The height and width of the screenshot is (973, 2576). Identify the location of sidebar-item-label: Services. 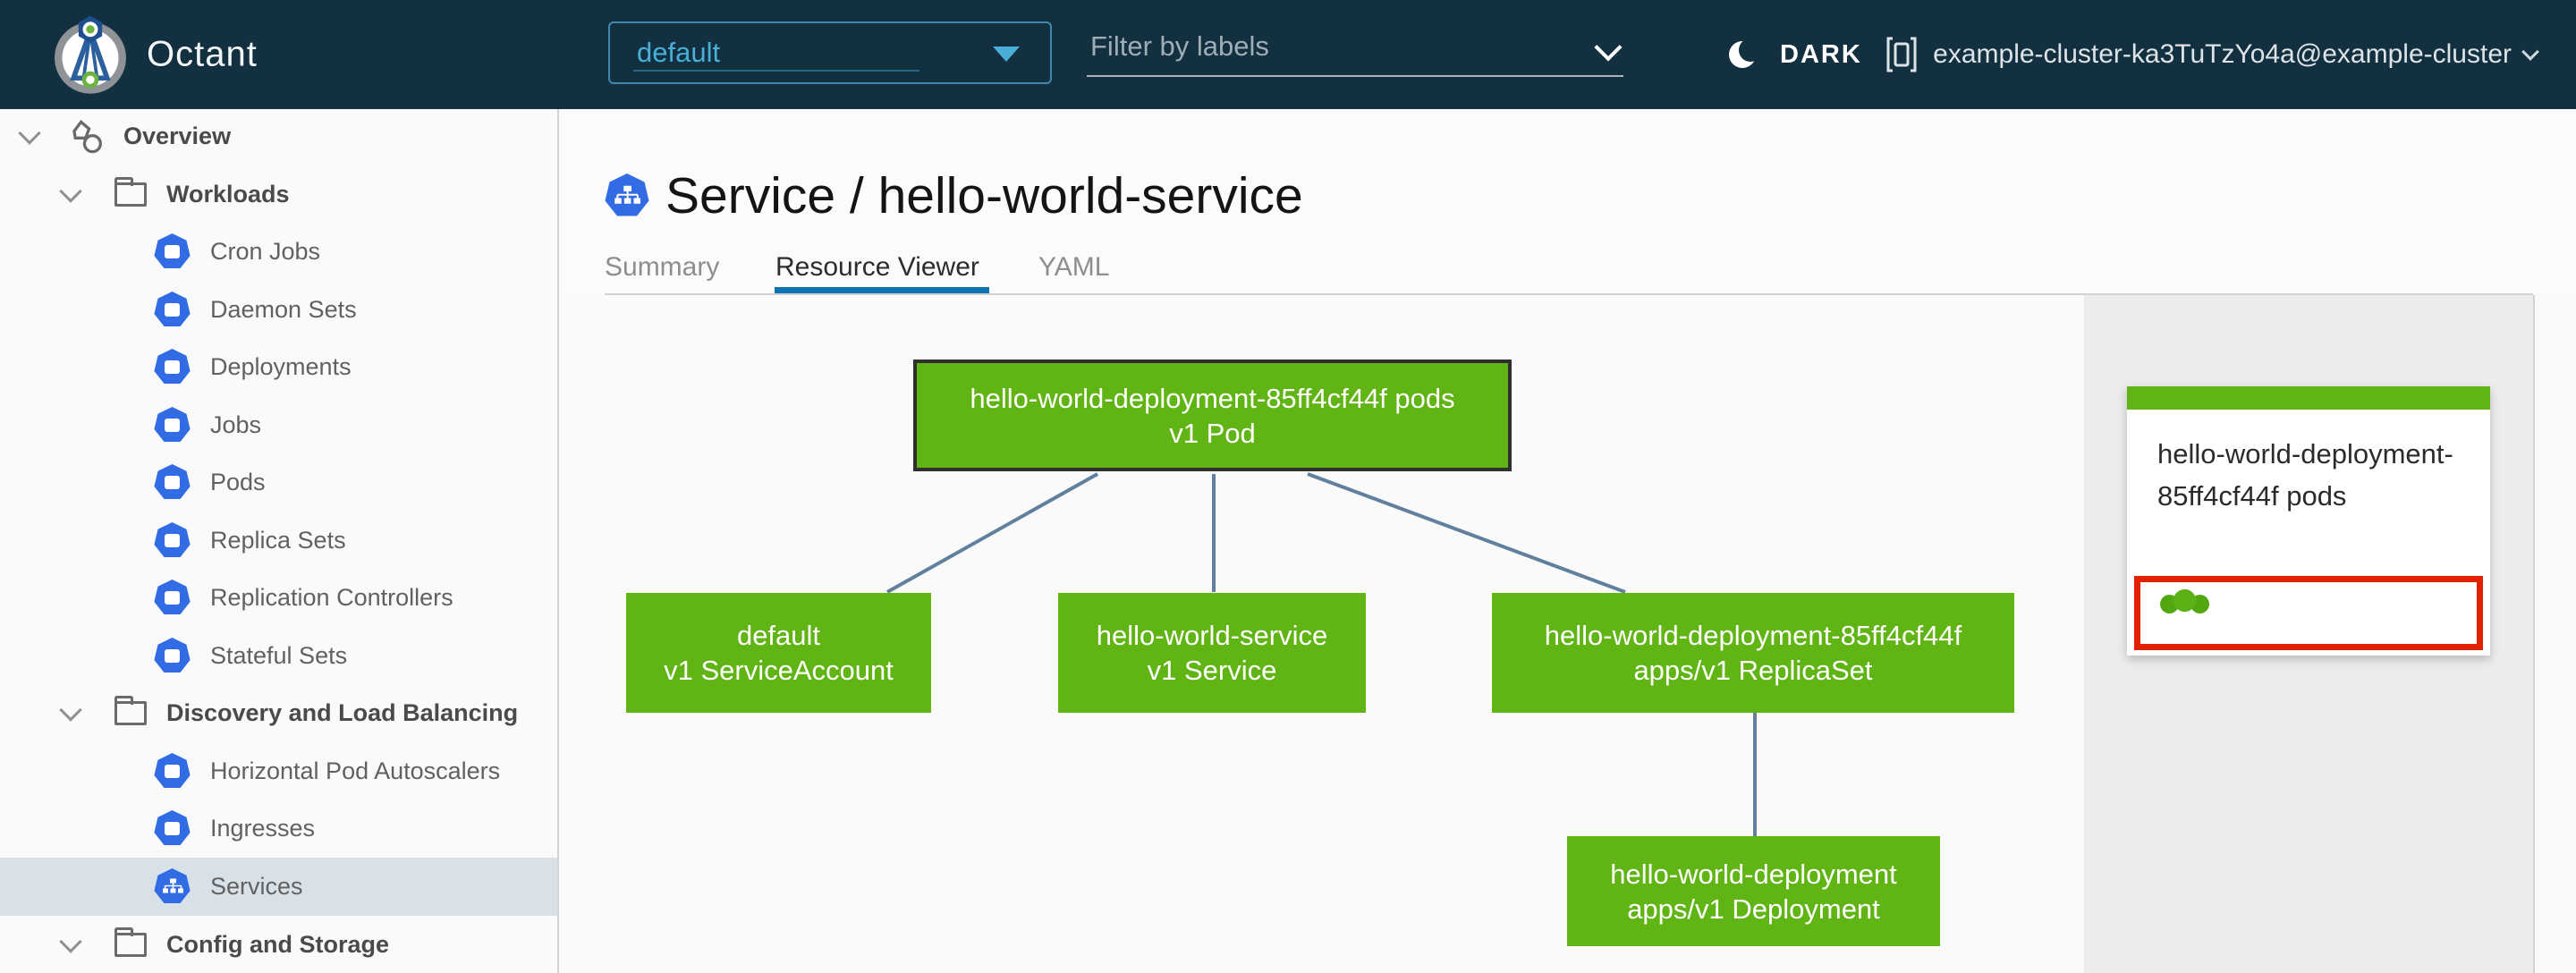
(256, 886).